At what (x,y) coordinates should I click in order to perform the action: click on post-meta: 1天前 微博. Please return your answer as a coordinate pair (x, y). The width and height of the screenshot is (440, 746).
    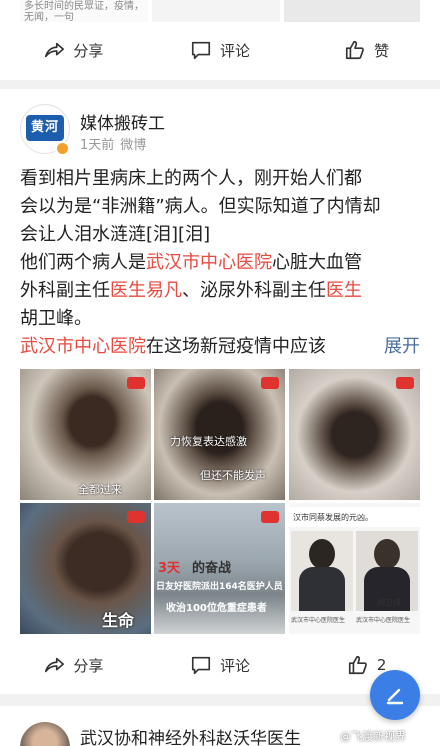
    Looking at the image, I should click on (113, 143).